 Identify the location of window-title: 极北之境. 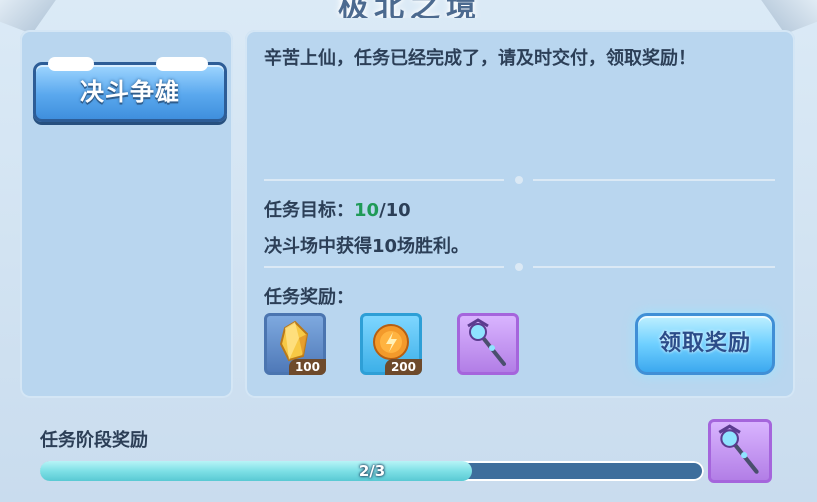
(410, 9).